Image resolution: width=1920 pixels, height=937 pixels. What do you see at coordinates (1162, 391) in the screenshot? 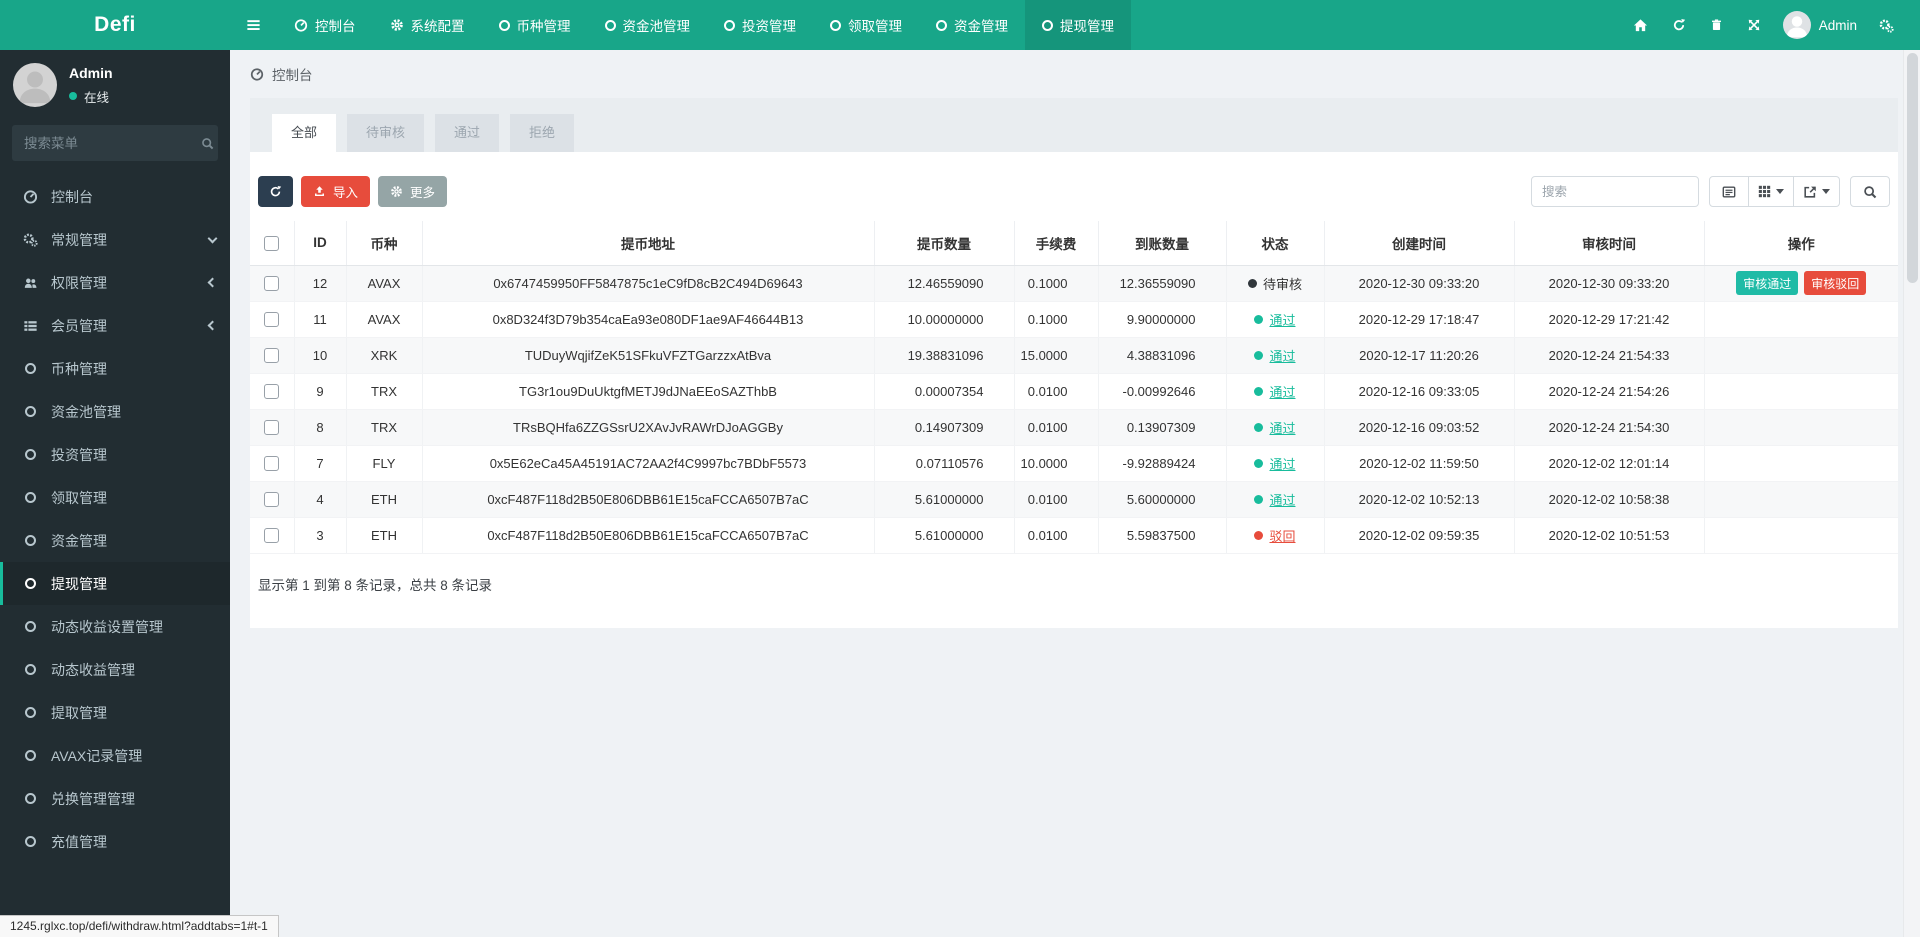
I see `cell-receive: -0.00992646` at bounding box center [1162, 391].